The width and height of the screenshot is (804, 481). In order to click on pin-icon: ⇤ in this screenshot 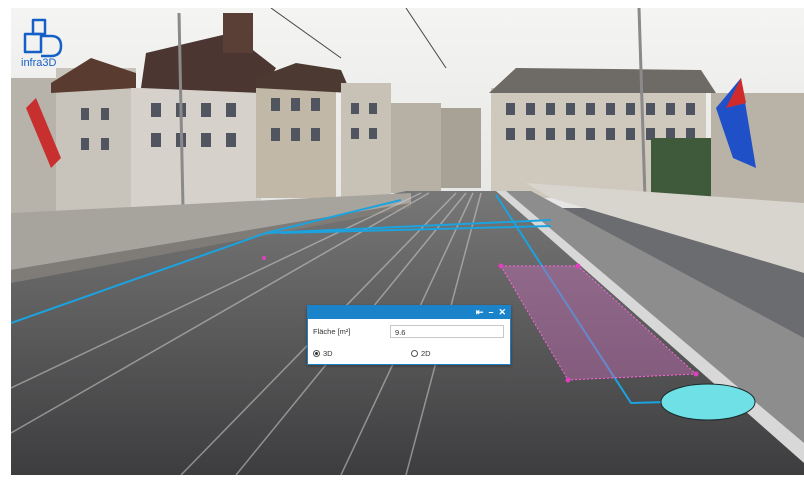, I will do `click(480, 312)`.